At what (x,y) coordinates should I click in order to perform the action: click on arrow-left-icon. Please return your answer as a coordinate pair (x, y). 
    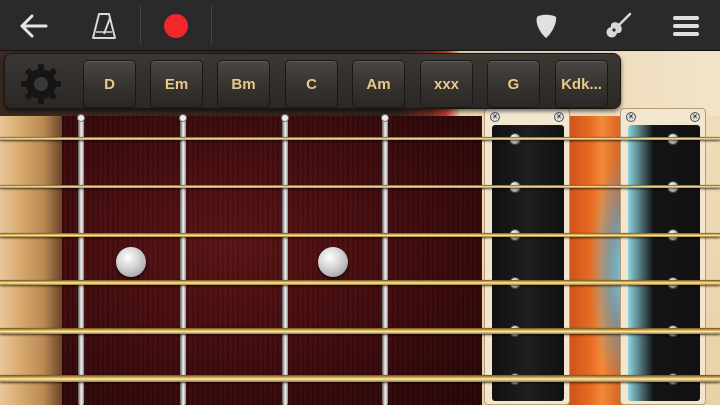
    Looking at the image, I should click on (34, 25).